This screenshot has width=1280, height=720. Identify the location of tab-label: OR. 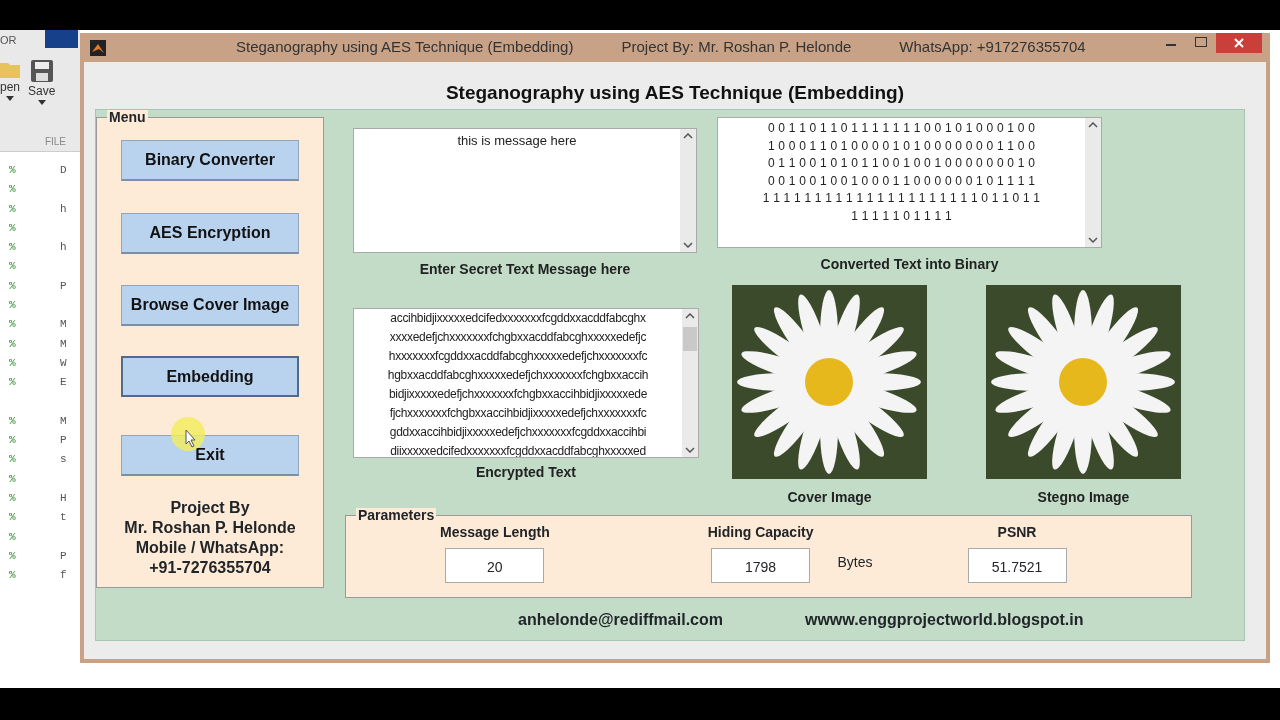
(8, 39).